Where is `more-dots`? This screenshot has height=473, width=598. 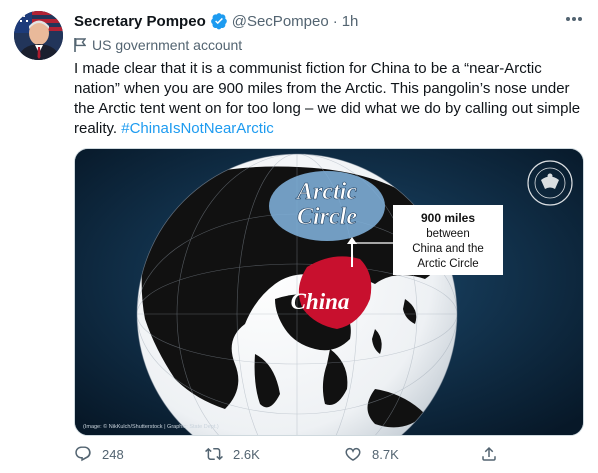 more-dots is located at coordinates (574, 19).